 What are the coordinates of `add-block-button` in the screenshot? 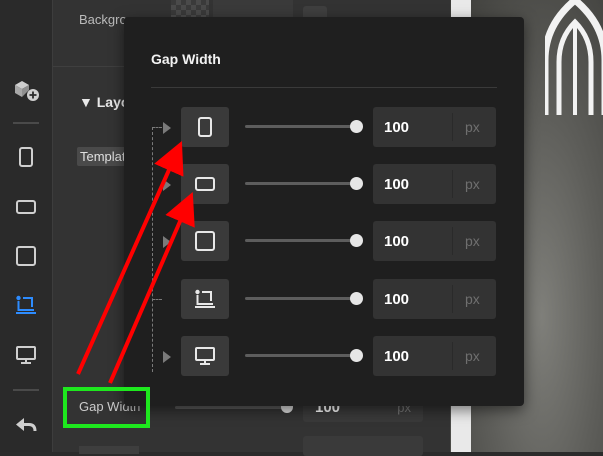 It's located at (26, 89).